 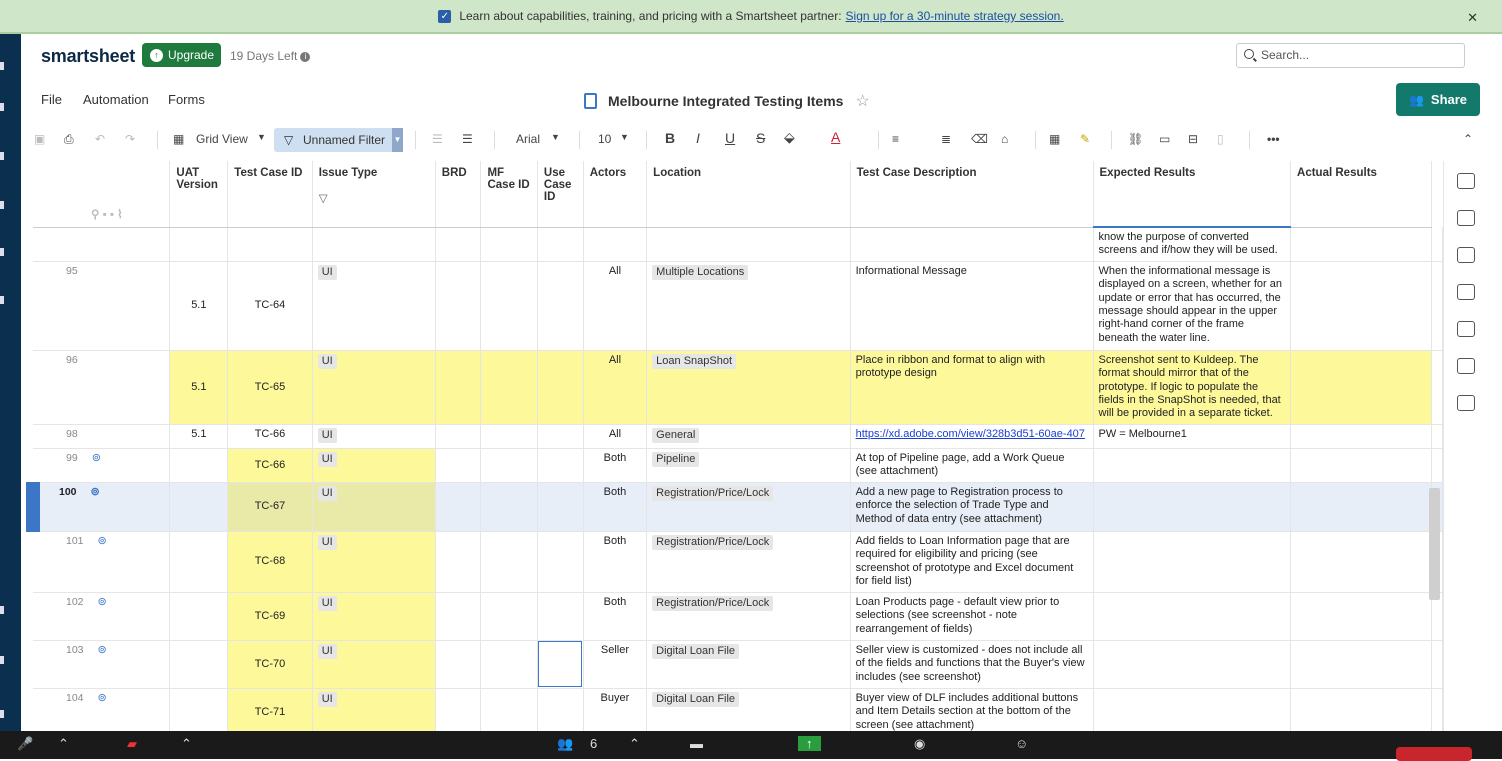 I want to click on more-icon: •••, so click(x=1273, y=139).